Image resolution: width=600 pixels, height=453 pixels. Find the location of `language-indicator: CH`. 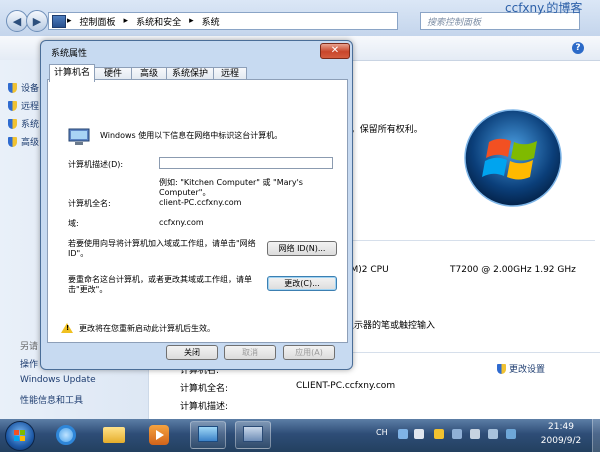

language-indicator: CH is located at coordinates (382, 432).